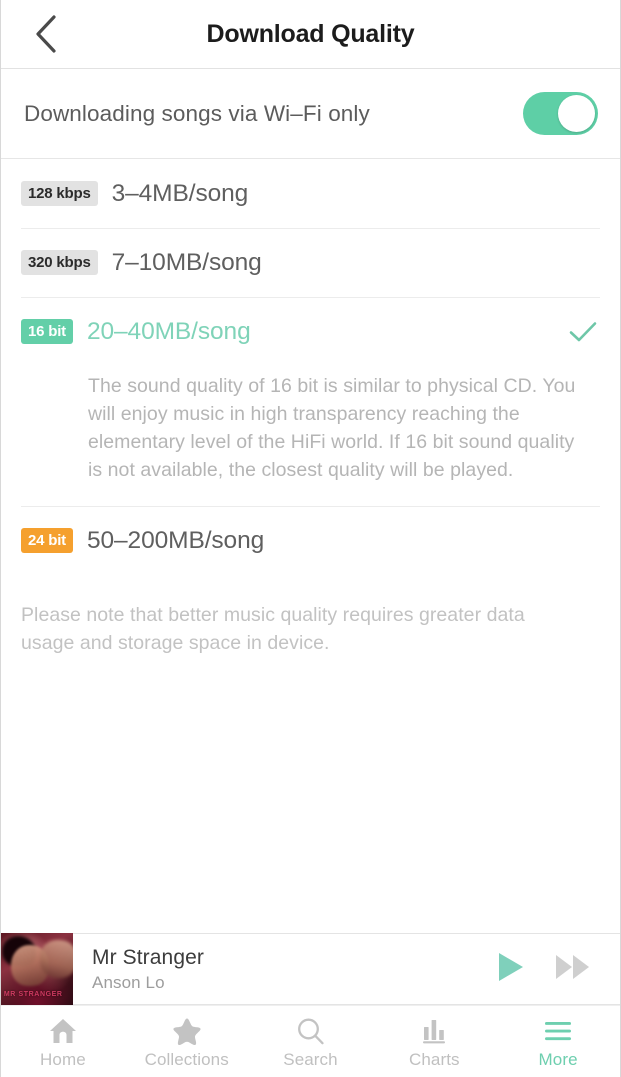  What do you see at coordinates (434, 1059) in the screenshot?
I see `tab-label: Charts` at bounding box center [434, 1059].